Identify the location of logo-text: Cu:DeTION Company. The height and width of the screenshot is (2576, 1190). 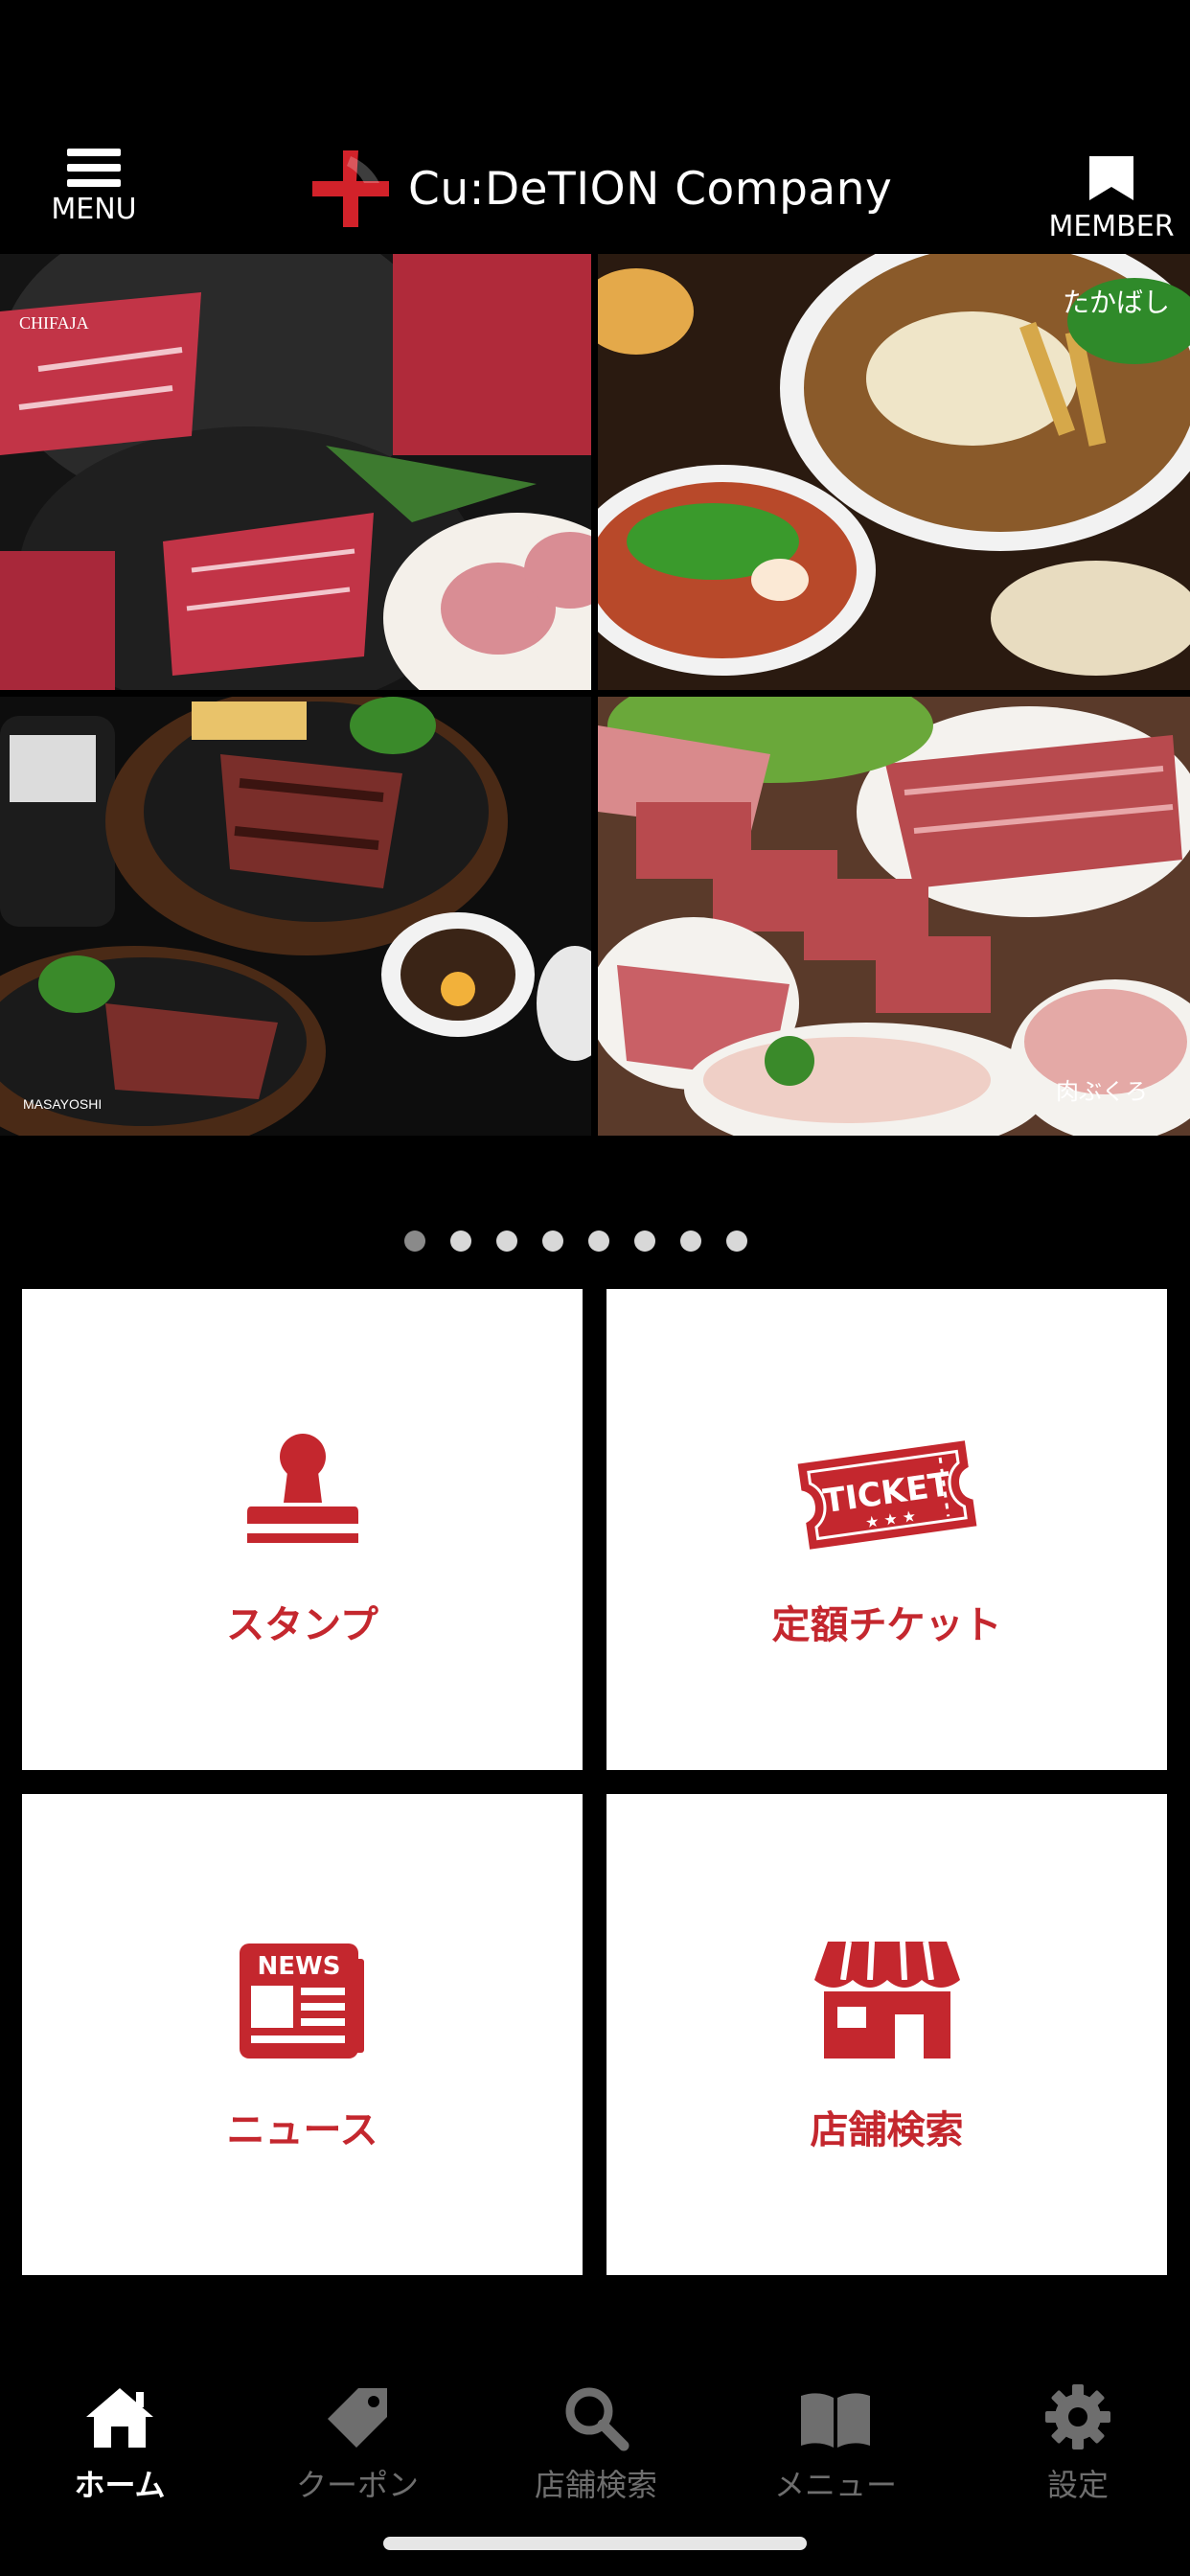
(651, 189).